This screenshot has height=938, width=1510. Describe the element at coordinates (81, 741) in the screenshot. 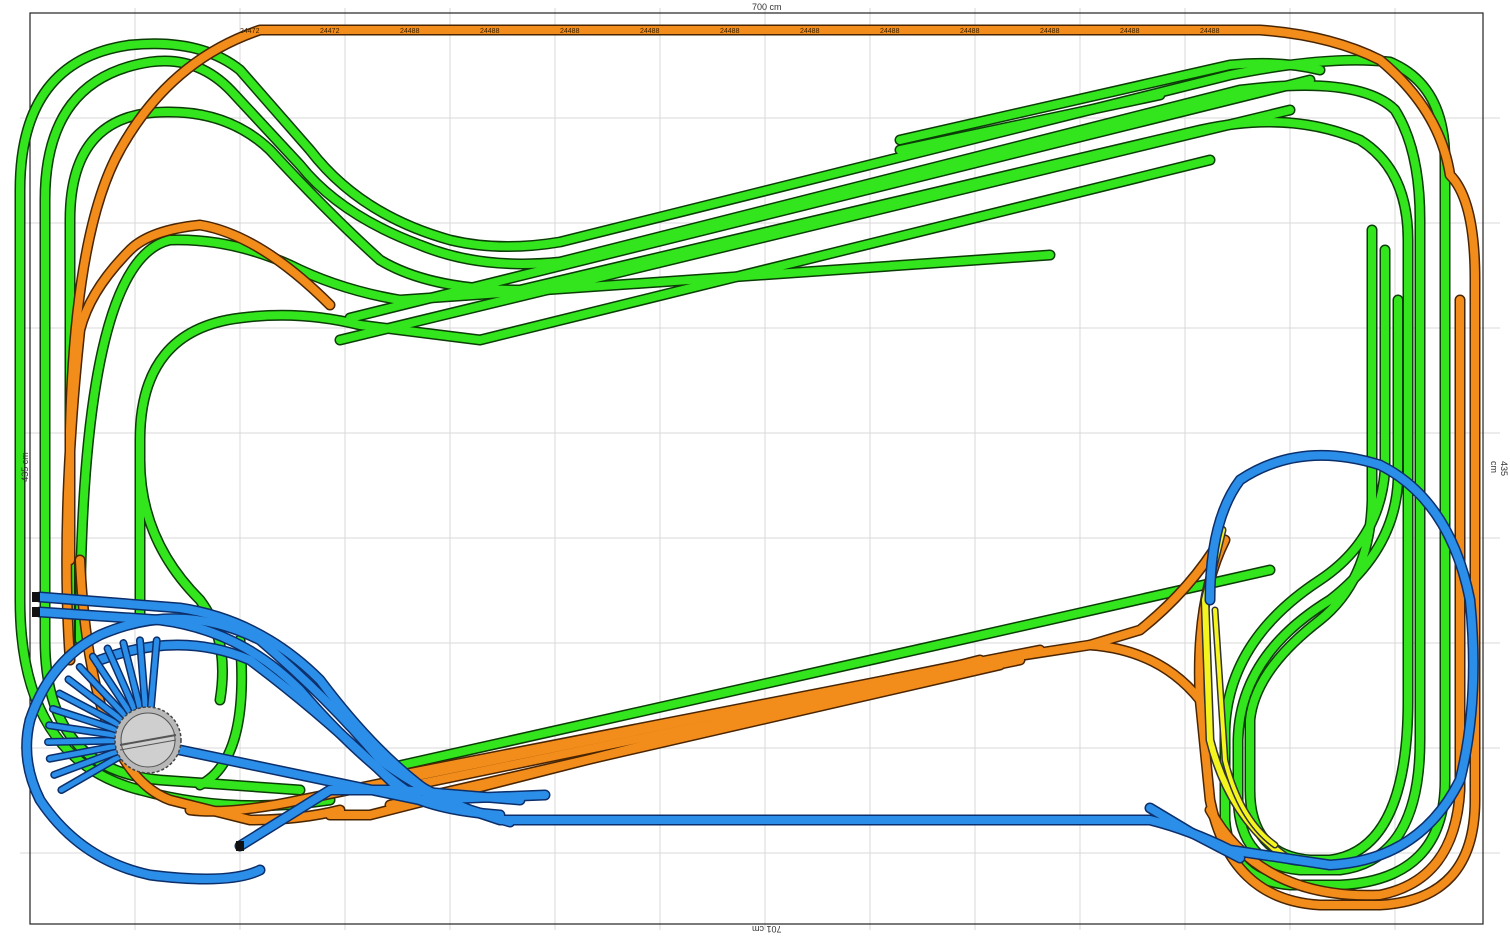

I see `turntable-stall-track` at that location.